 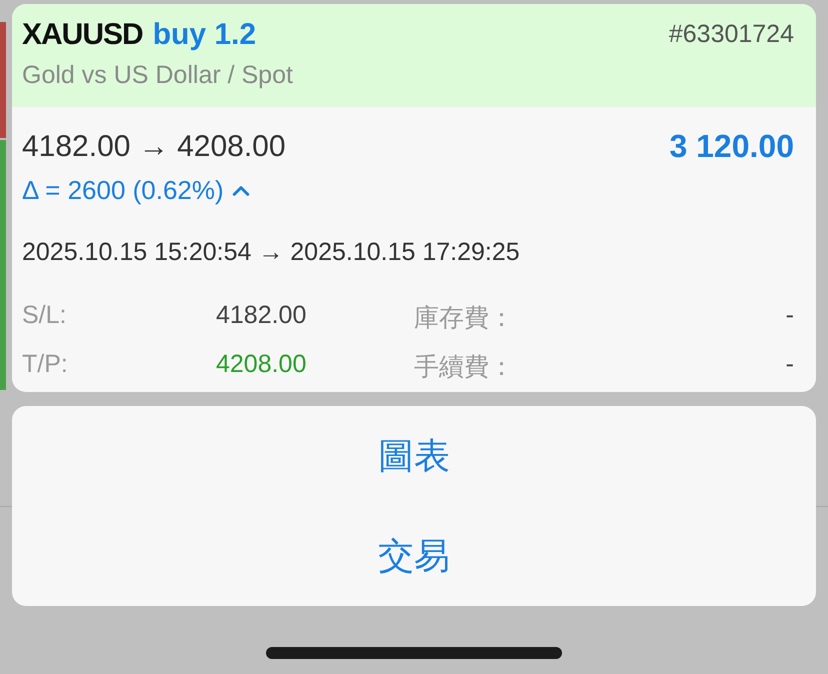 What do you see at coordinates (154, 147) in the screenshot?
I see `price-range: 4182.00 → 4208.00` at bounding box center [154, 147].